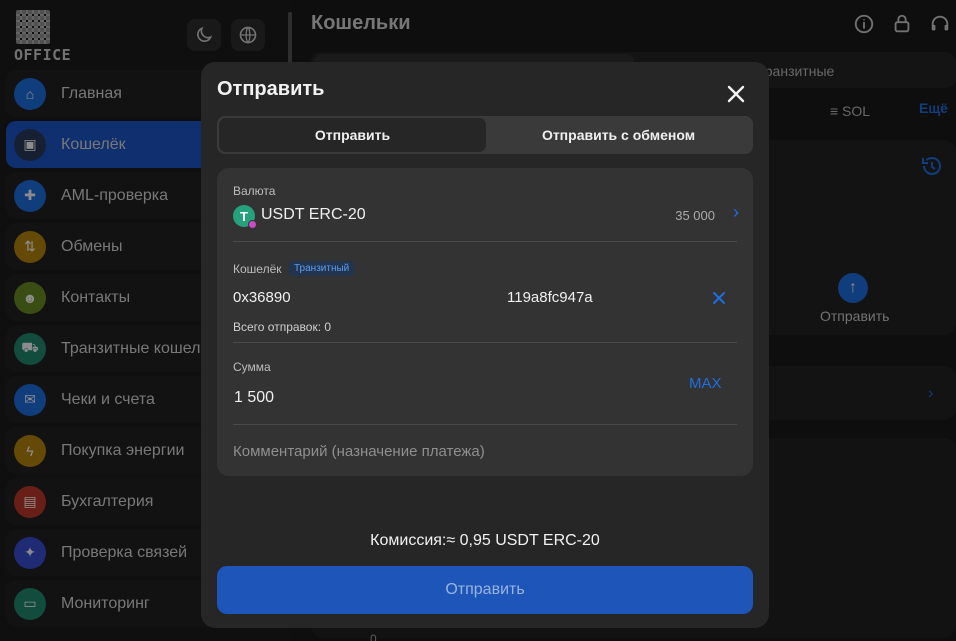 Image resolution: width=956 pixels, height=641 pixels. Describe the element at coordinates (245, 217) in the screenshot. I see `tether-icon: T` at that location.